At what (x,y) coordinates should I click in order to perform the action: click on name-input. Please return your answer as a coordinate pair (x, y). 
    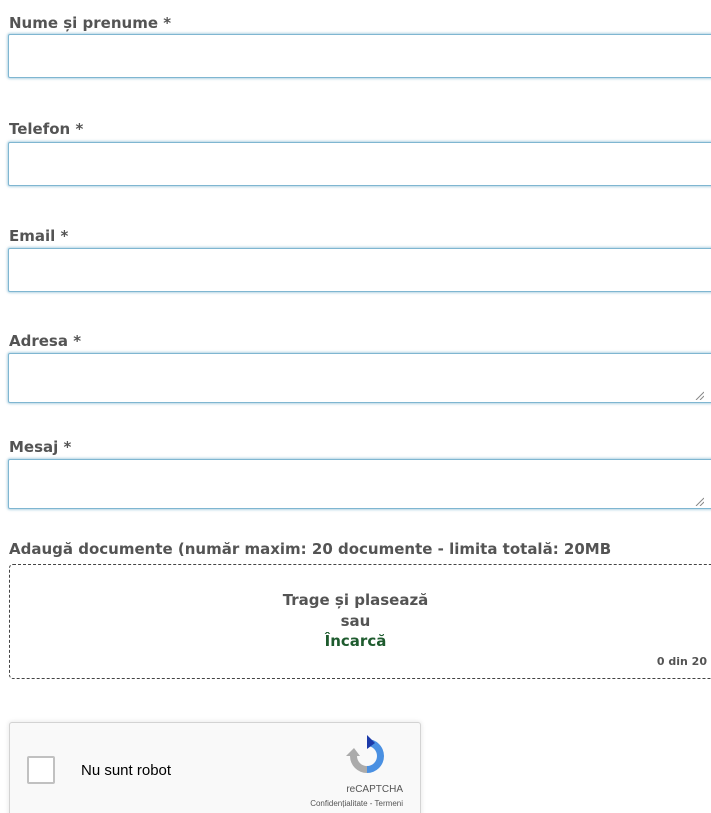
    Looking at the image, I should click on (359, 56).